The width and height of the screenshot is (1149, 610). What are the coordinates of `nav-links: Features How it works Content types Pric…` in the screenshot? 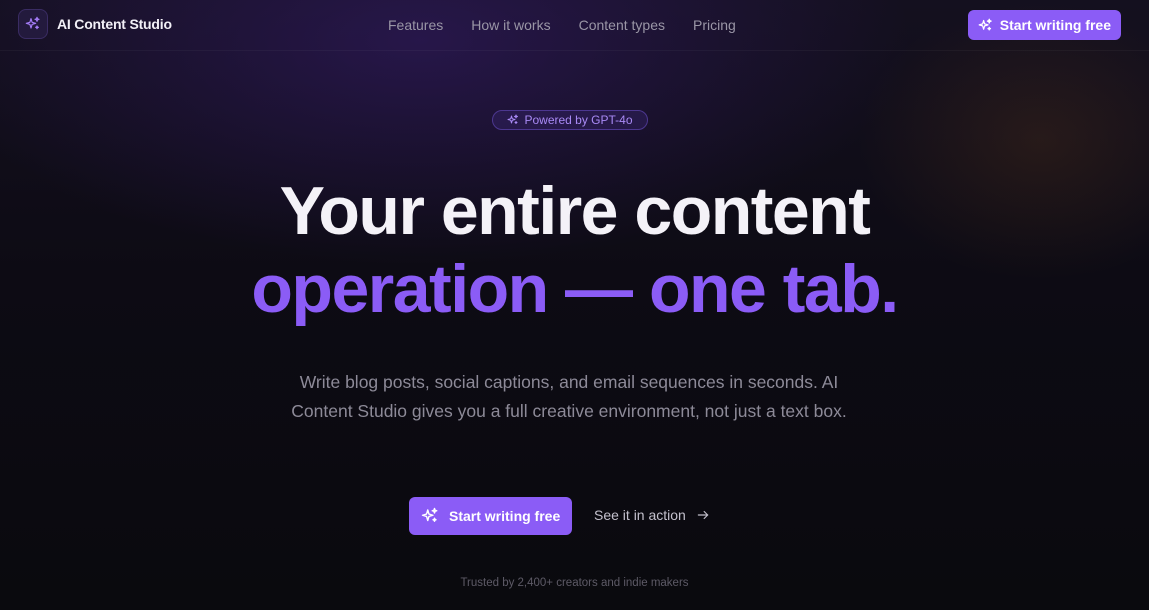 It's located at (562, 25).